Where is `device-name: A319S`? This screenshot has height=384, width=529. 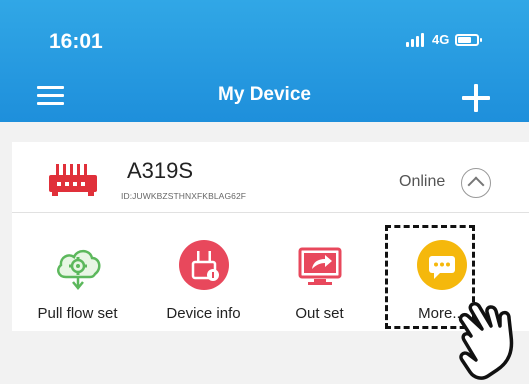 device-name: A319S is located at coordinates (160, 170).